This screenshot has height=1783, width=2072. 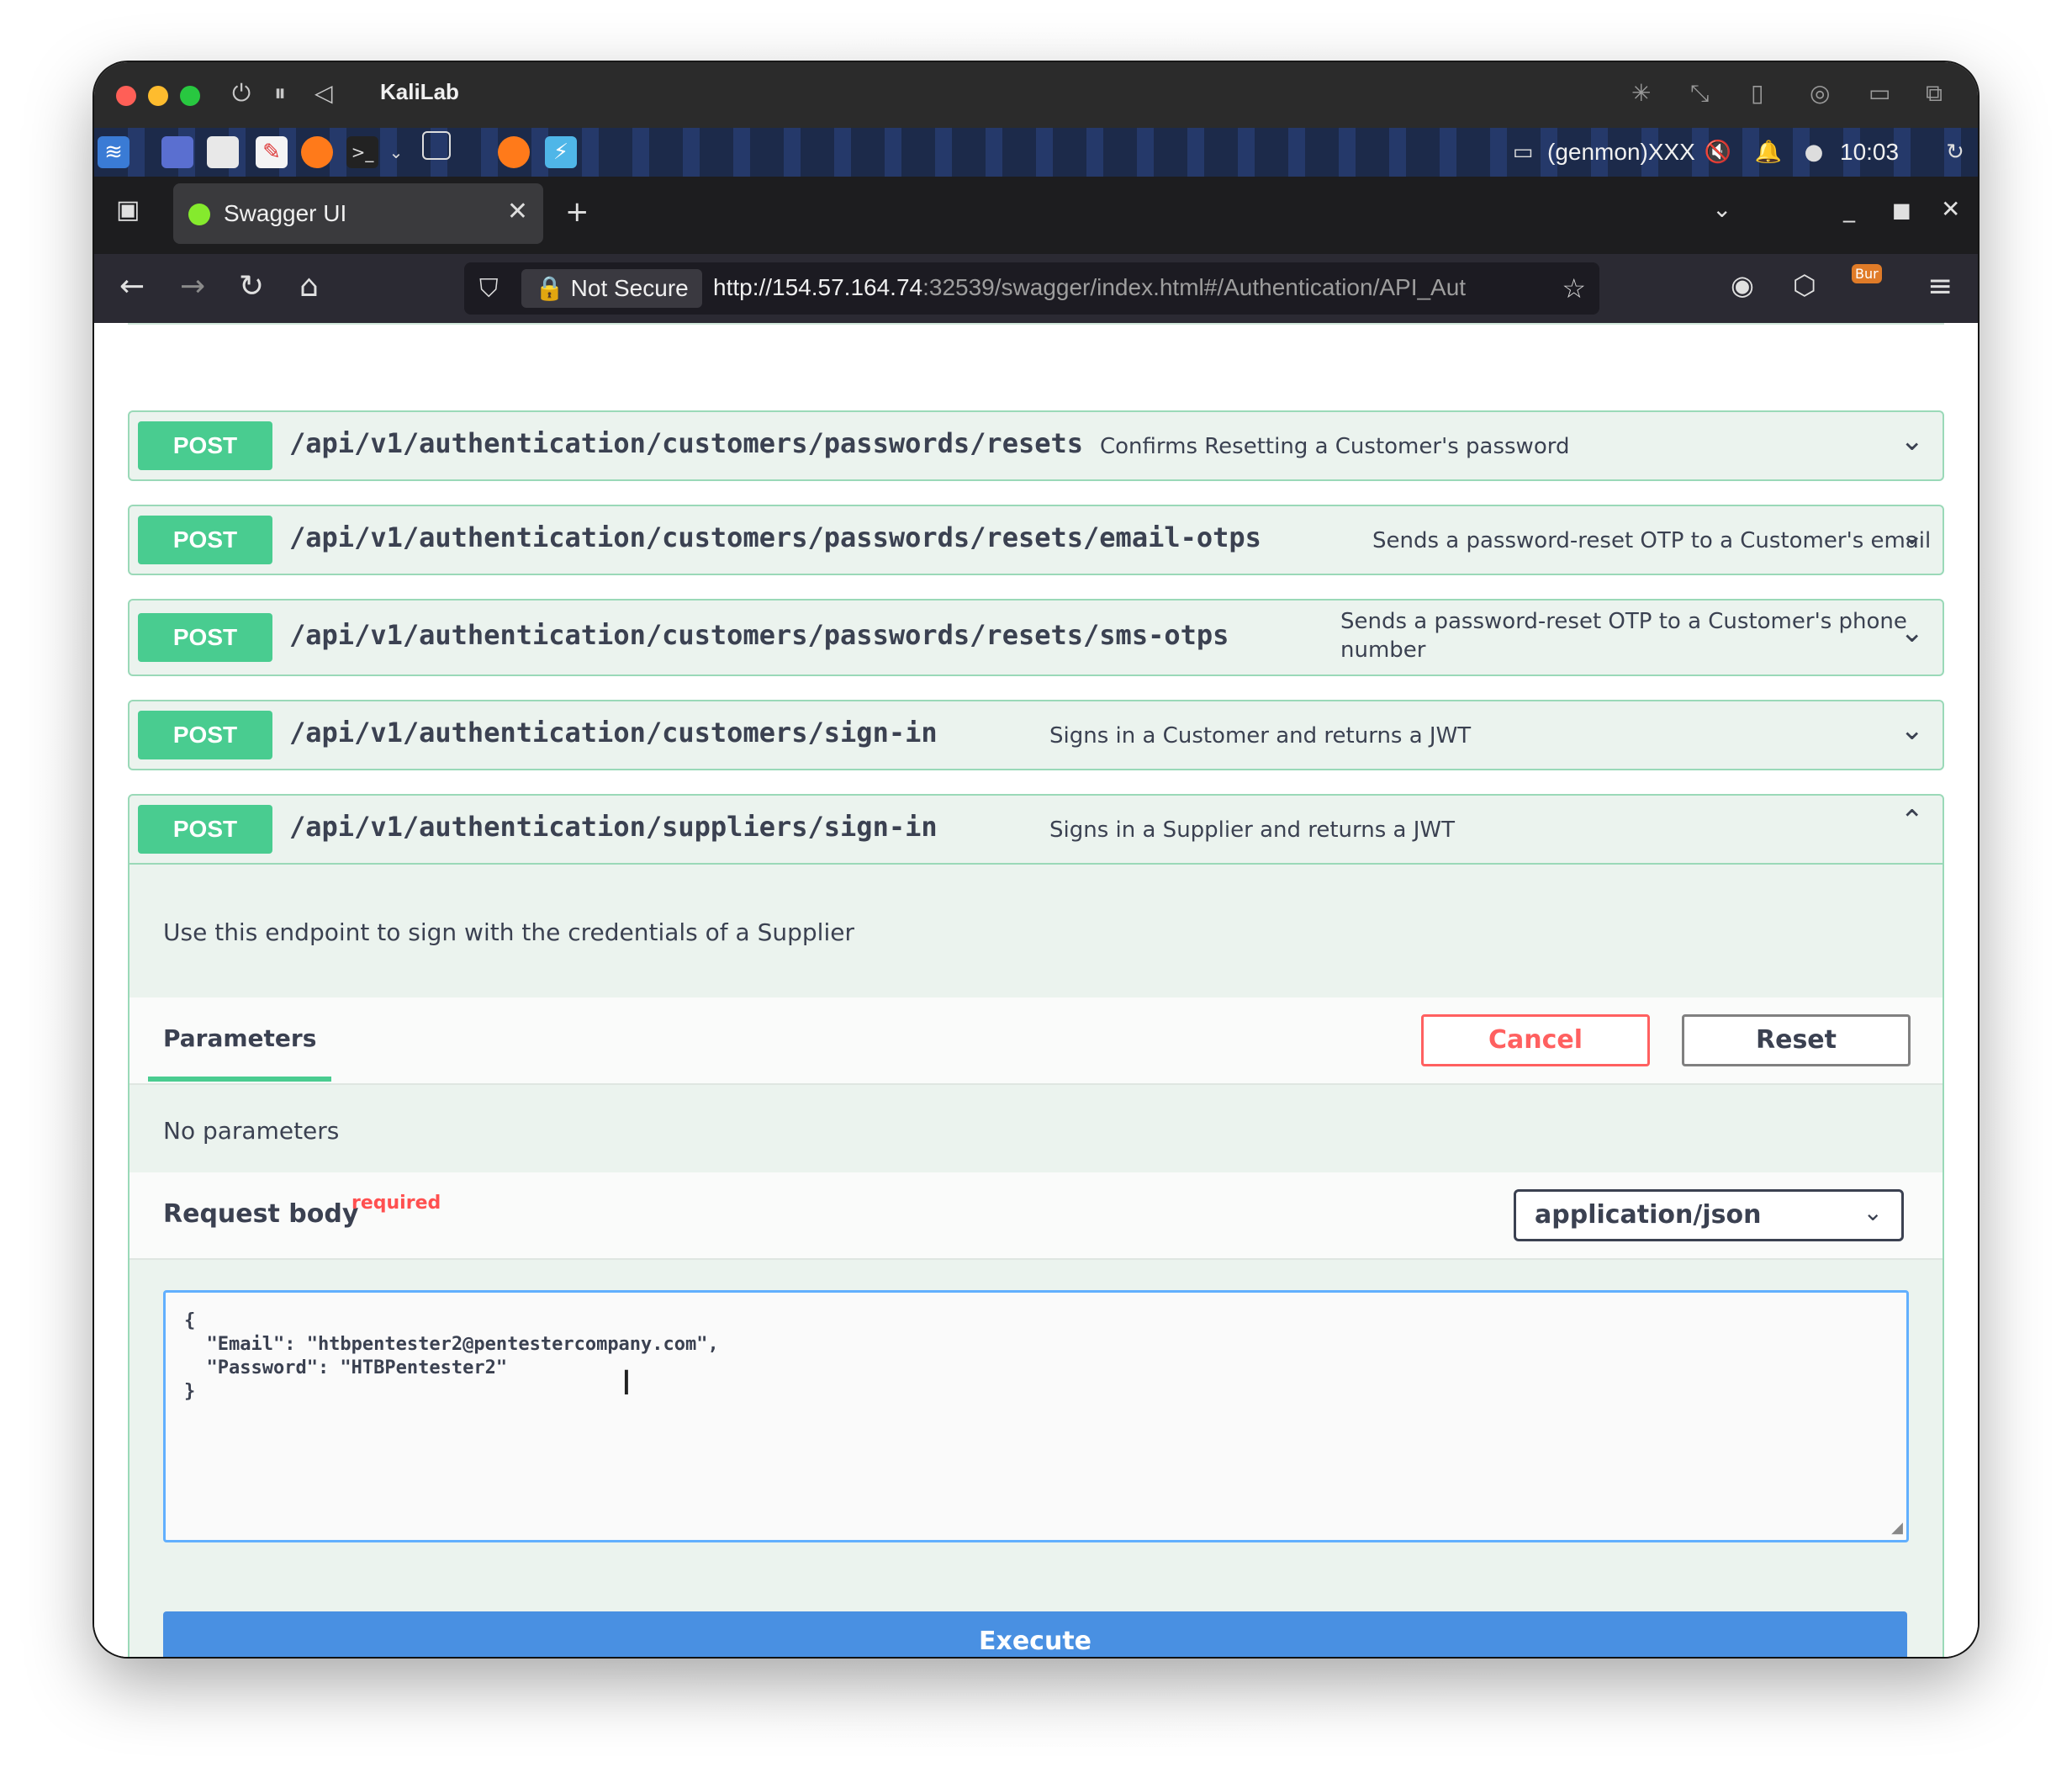 I want to click on tab-strip: ▣ Swagger UI ✕ + ⌄ _ ■ ✕, so click(x=1036, y=216).